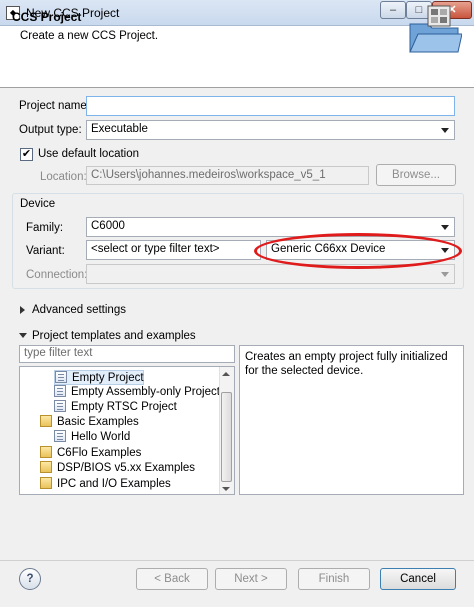 This screenshot has width=474, height=607. I want to click on tree-item-label: C6Flo Examples, so click(99, 453).